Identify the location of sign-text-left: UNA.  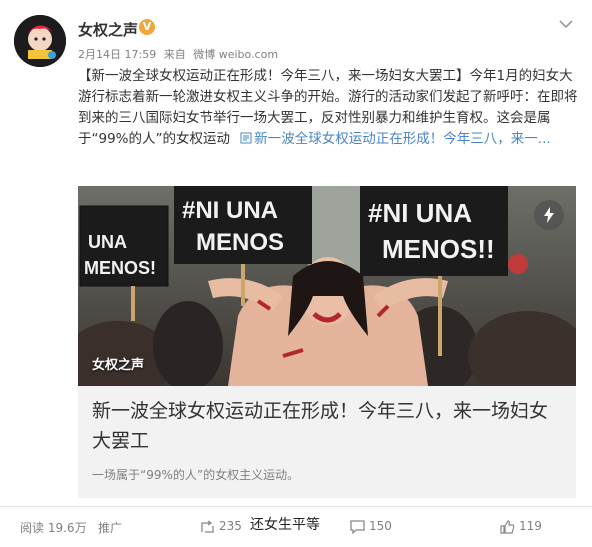
(107, 242).